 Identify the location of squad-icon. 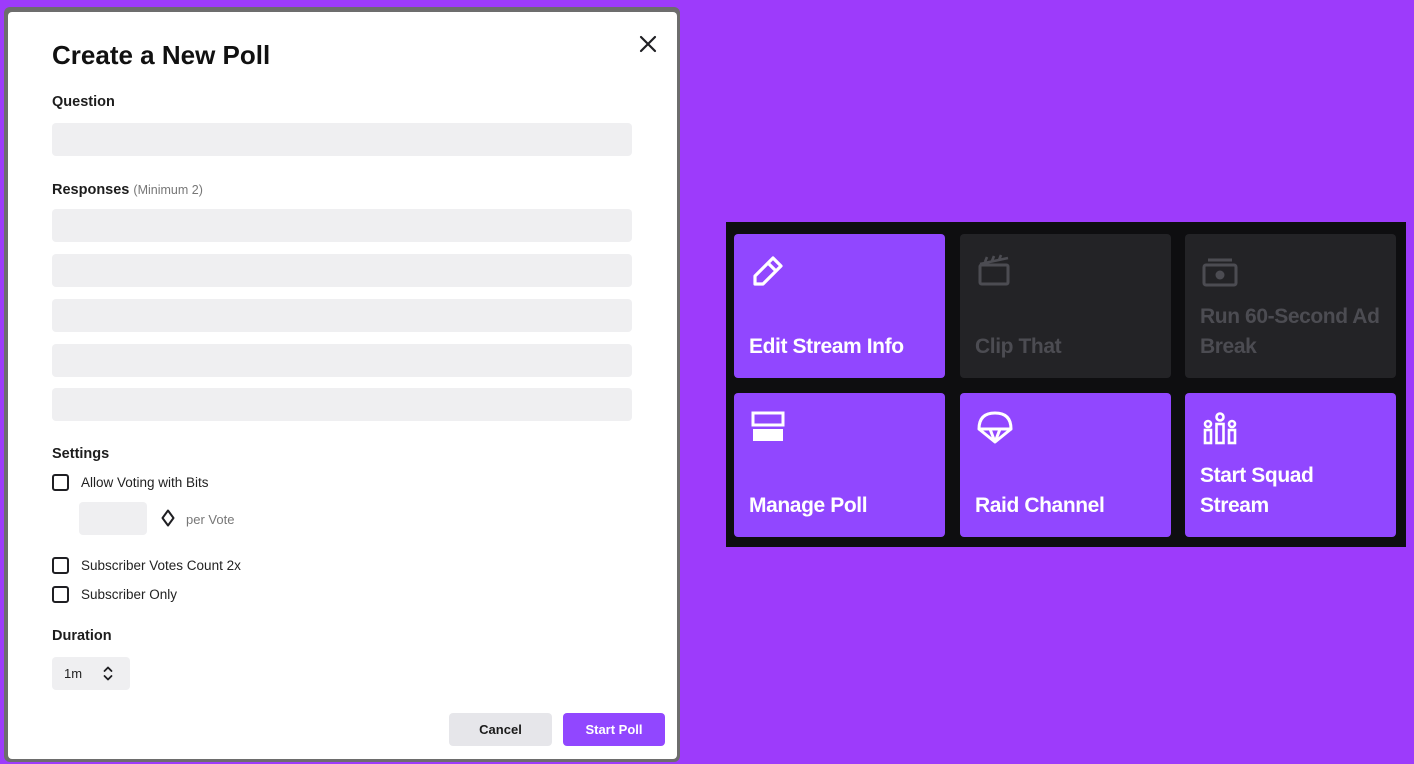
(1220, 428).